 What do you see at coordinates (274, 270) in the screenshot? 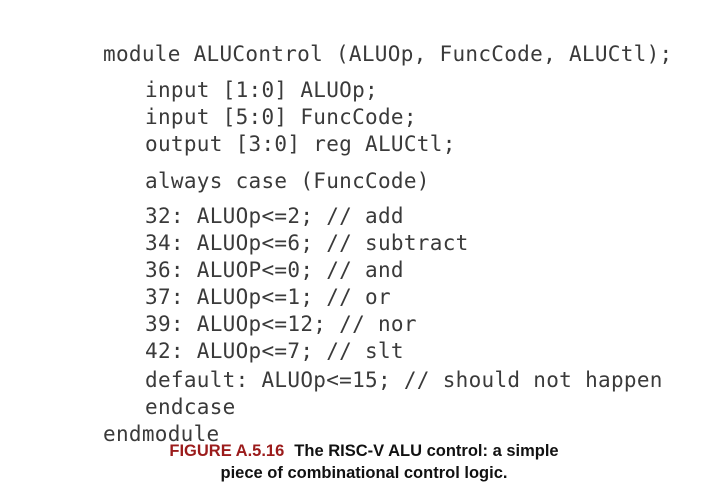
I see `code-line: 36: ALUOP<=0; // and` at bounding box center [274, 270].